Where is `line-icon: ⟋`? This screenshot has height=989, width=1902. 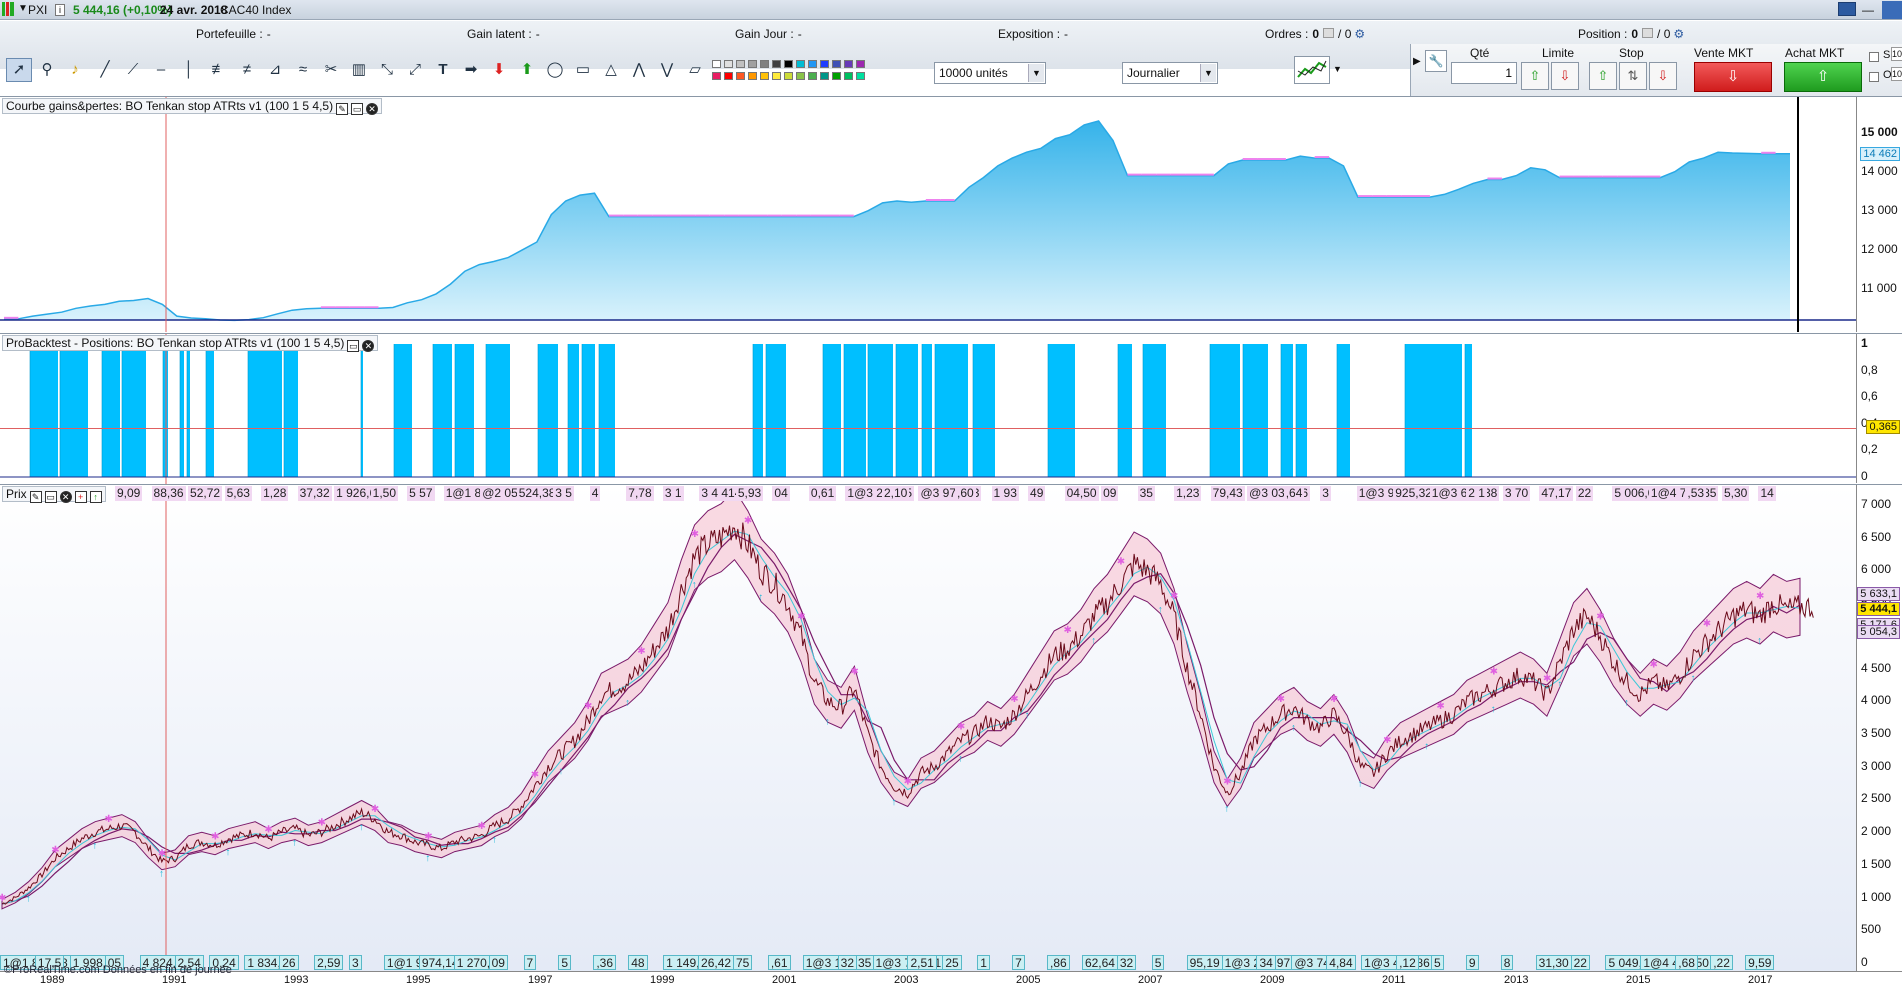 line-icon: ⟋ is located at coordinates (133, 70).